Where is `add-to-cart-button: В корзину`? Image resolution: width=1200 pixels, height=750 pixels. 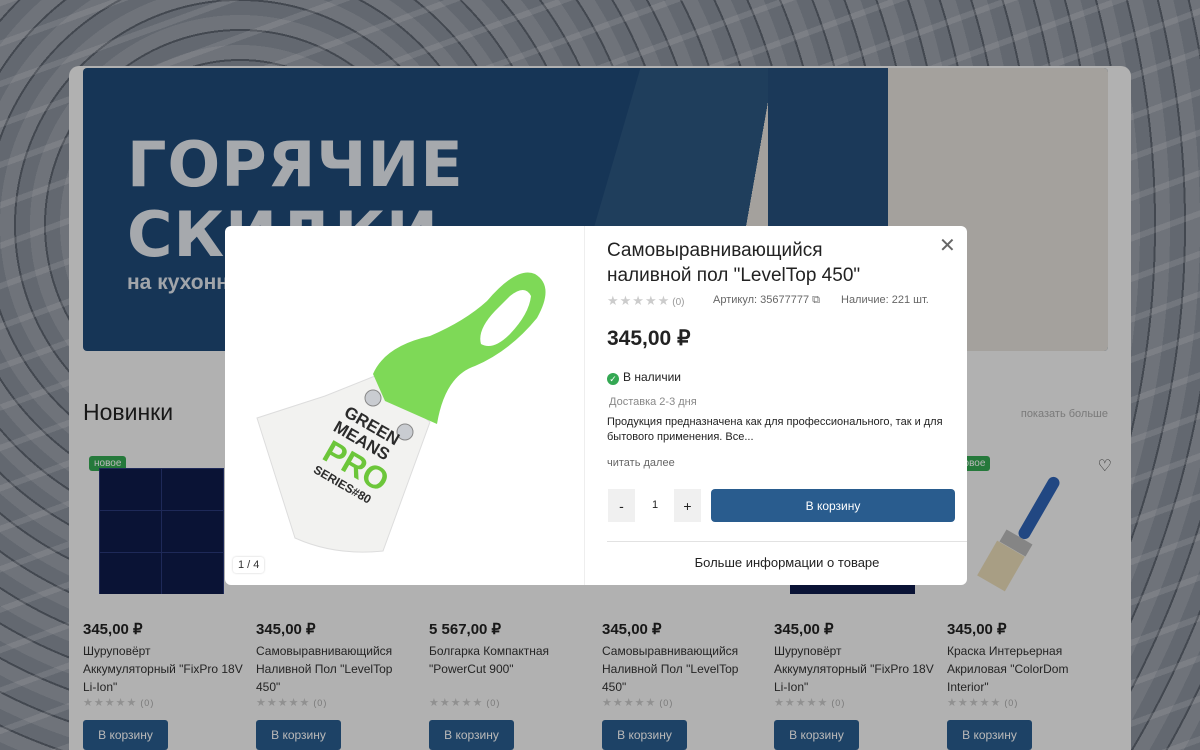
add-to-cart-button: В корзину is located at coordinates (833, 505).